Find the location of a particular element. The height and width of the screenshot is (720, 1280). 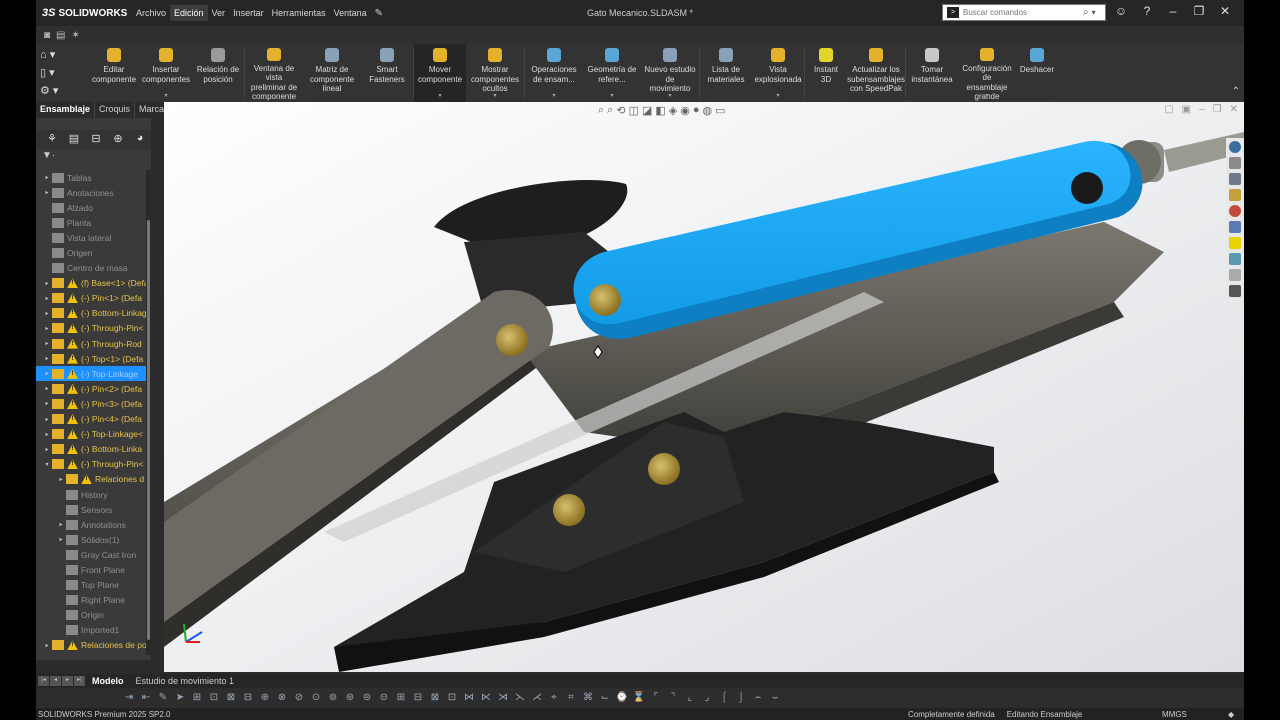

toolbar-tool-icon: ⊚ is located at coordinates (333, 698).